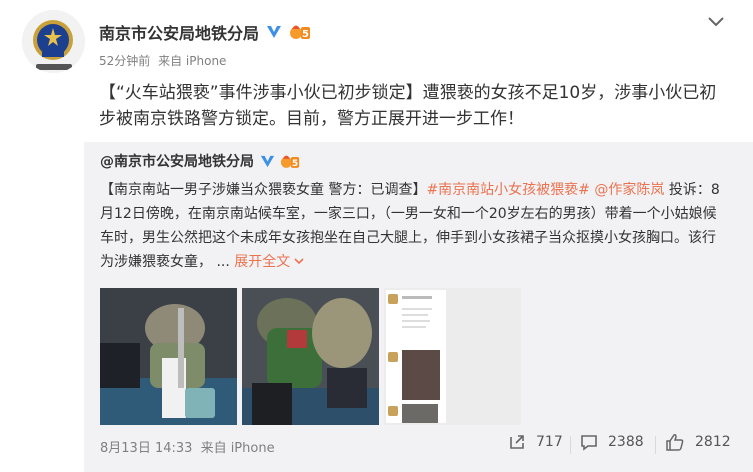 This screenshot has height=472, width=753. What do you see at coordinates (177, 161) in the screenshot?
I see `repost-author-name: @南京市公安局地铁分局` at bounding box center [177, 161].